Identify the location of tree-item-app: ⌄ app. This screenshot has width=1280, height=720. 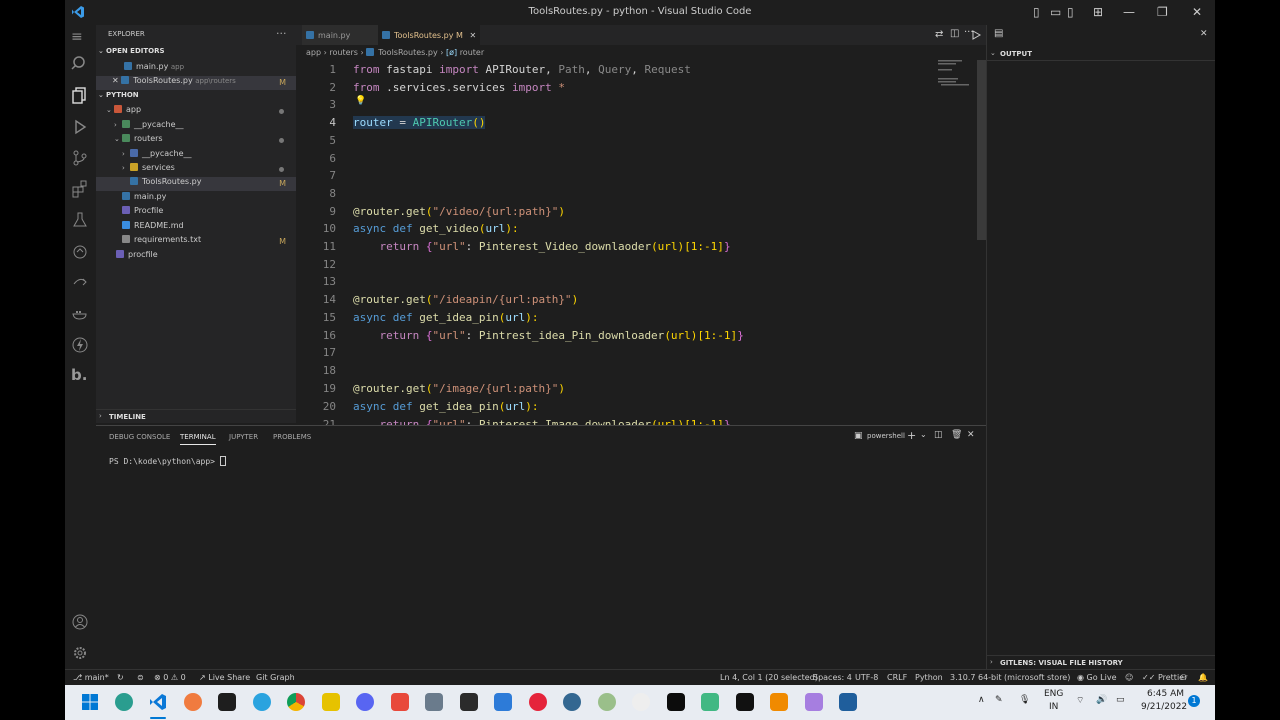
(196, 112).